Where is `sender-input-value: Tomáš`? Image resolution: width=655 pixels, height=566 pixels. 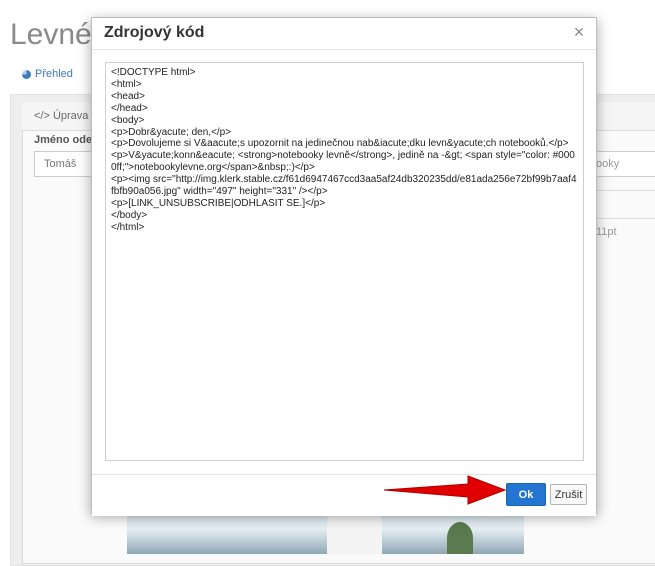 sender-input-value: Tomáš is located at coordinates (60, 164).